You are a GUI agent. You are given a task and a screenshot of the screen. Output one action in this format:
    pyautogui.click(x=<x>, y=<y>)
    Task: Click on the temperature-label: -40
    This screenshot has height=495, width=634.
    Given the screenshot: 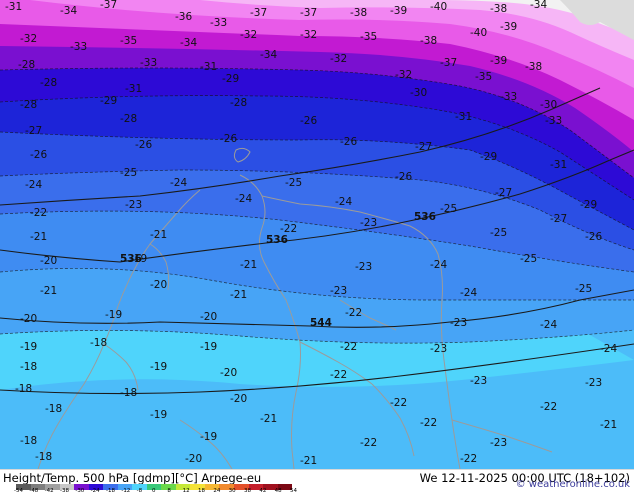 What is the action you would take?
    pyautogui.click(x=438, y=7)
    